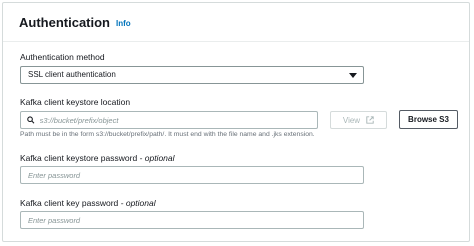 This screenshot has height=246, width=474. I want to click on key-password-label: Kafka client key password - optional, so click(88, 203).